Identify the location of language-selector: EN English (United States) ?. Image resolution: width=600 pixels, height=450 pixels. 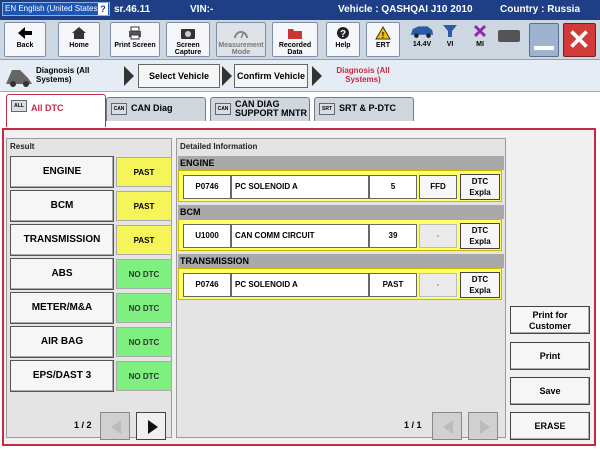
(56, 9).